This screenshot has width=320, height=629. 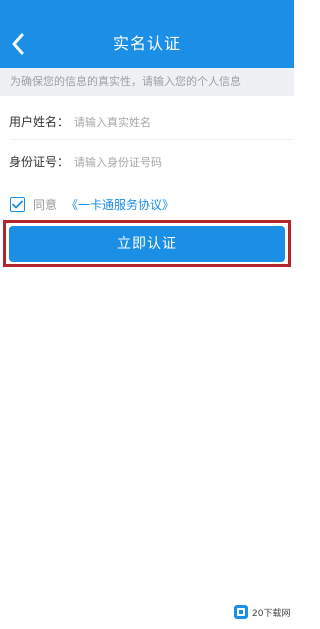 I want to click on agreement-prefix: 同意, so click(x=45, y=205).